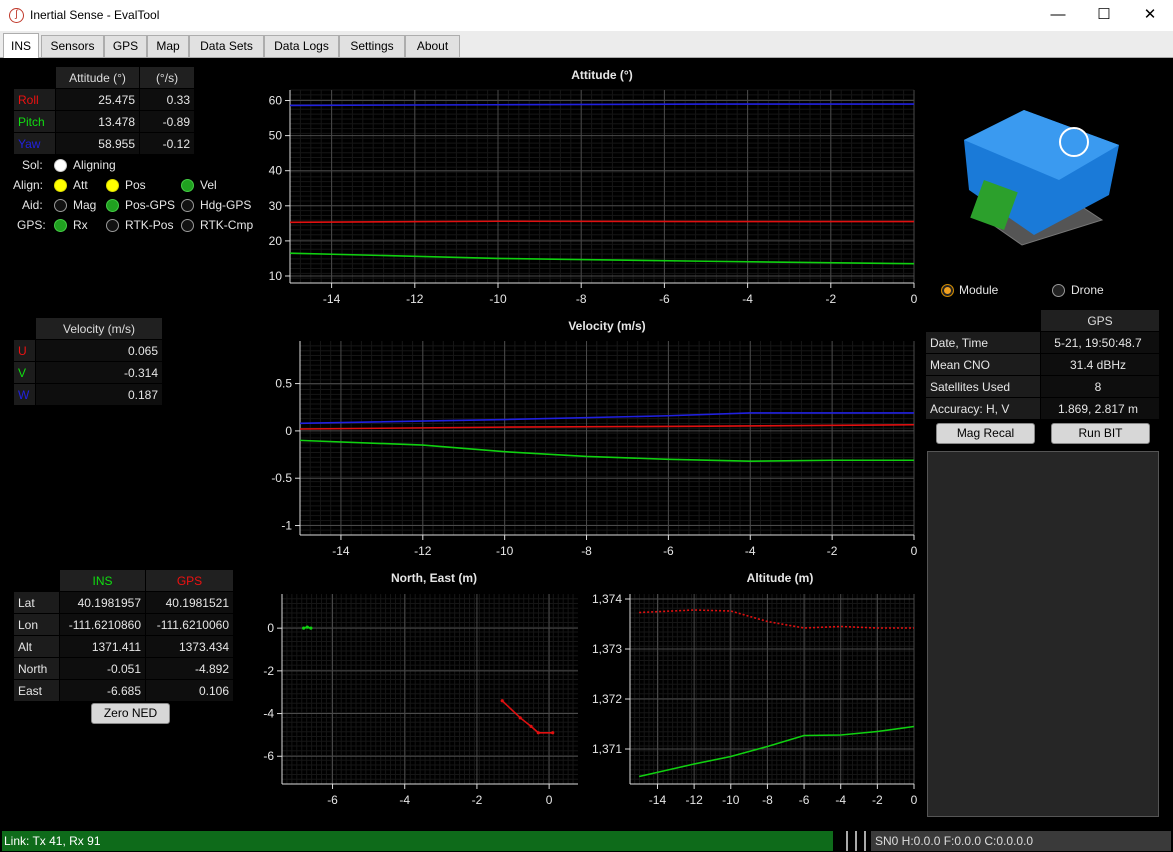  Describe the element at coordinates (1041, 178) in the screenshot. I see `imu-module-render` at that location.